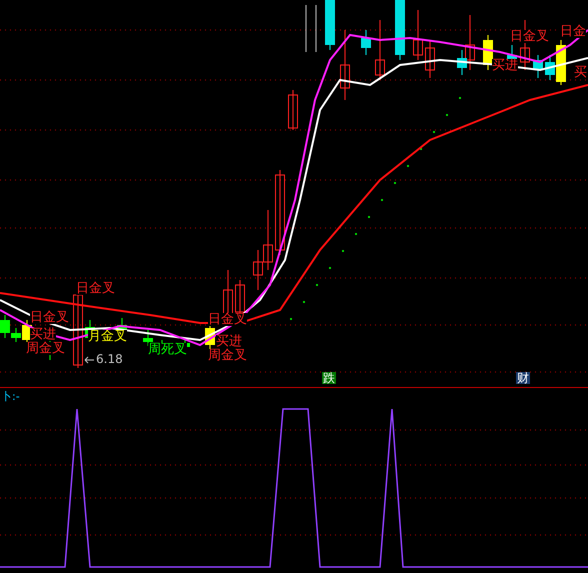 This screenshot has height=573, width=588. Describe the element at coordinates (573, 31) in the screenshot. I see `chart-label: 日金` at that location.